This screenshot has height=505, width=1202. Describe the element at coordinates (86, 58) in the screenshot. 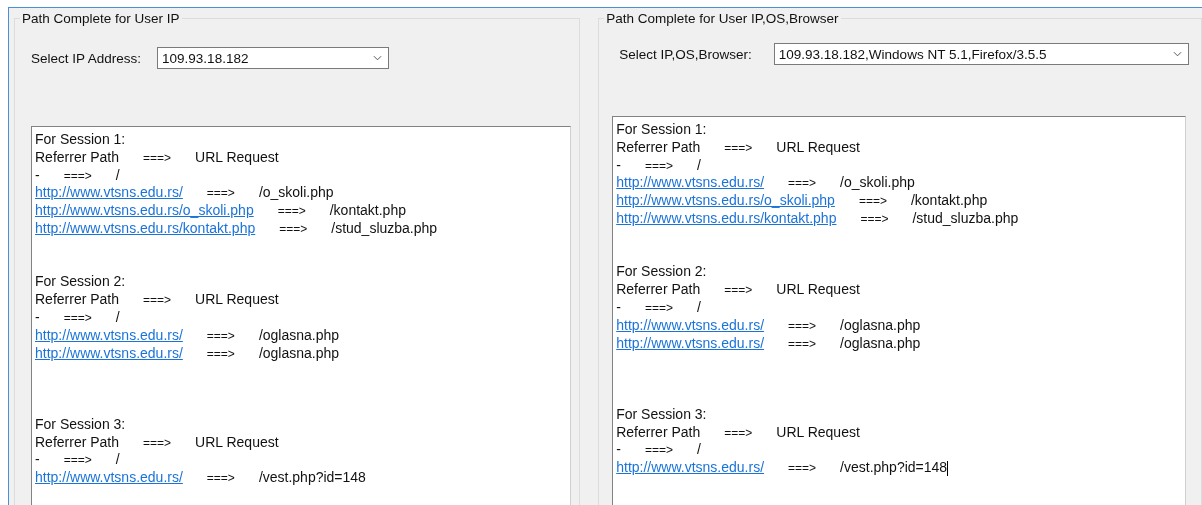

I see `field-label: Select IP Address:` at that location.